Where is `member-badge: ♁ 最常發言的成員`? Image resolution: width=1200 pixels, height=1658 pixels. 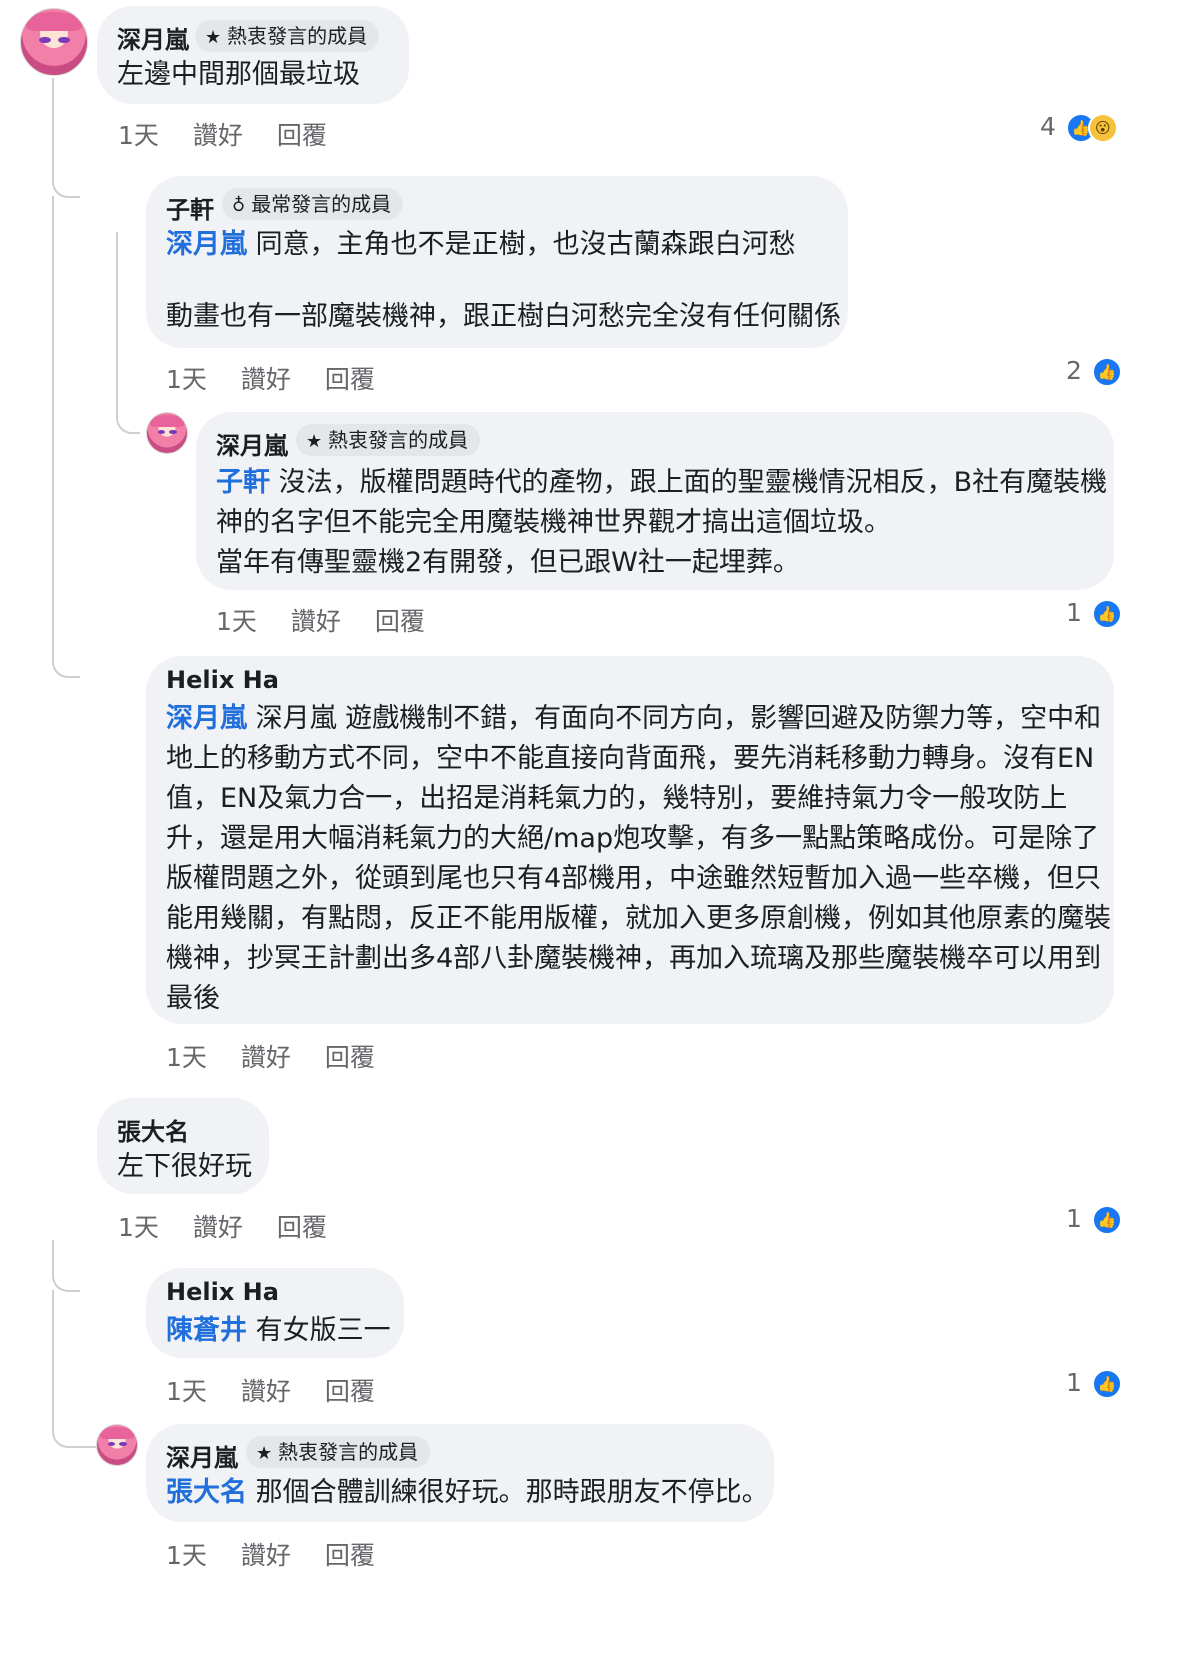 member-badge: ♁ 最常發言的成員 is located at coordinates (313, 204).